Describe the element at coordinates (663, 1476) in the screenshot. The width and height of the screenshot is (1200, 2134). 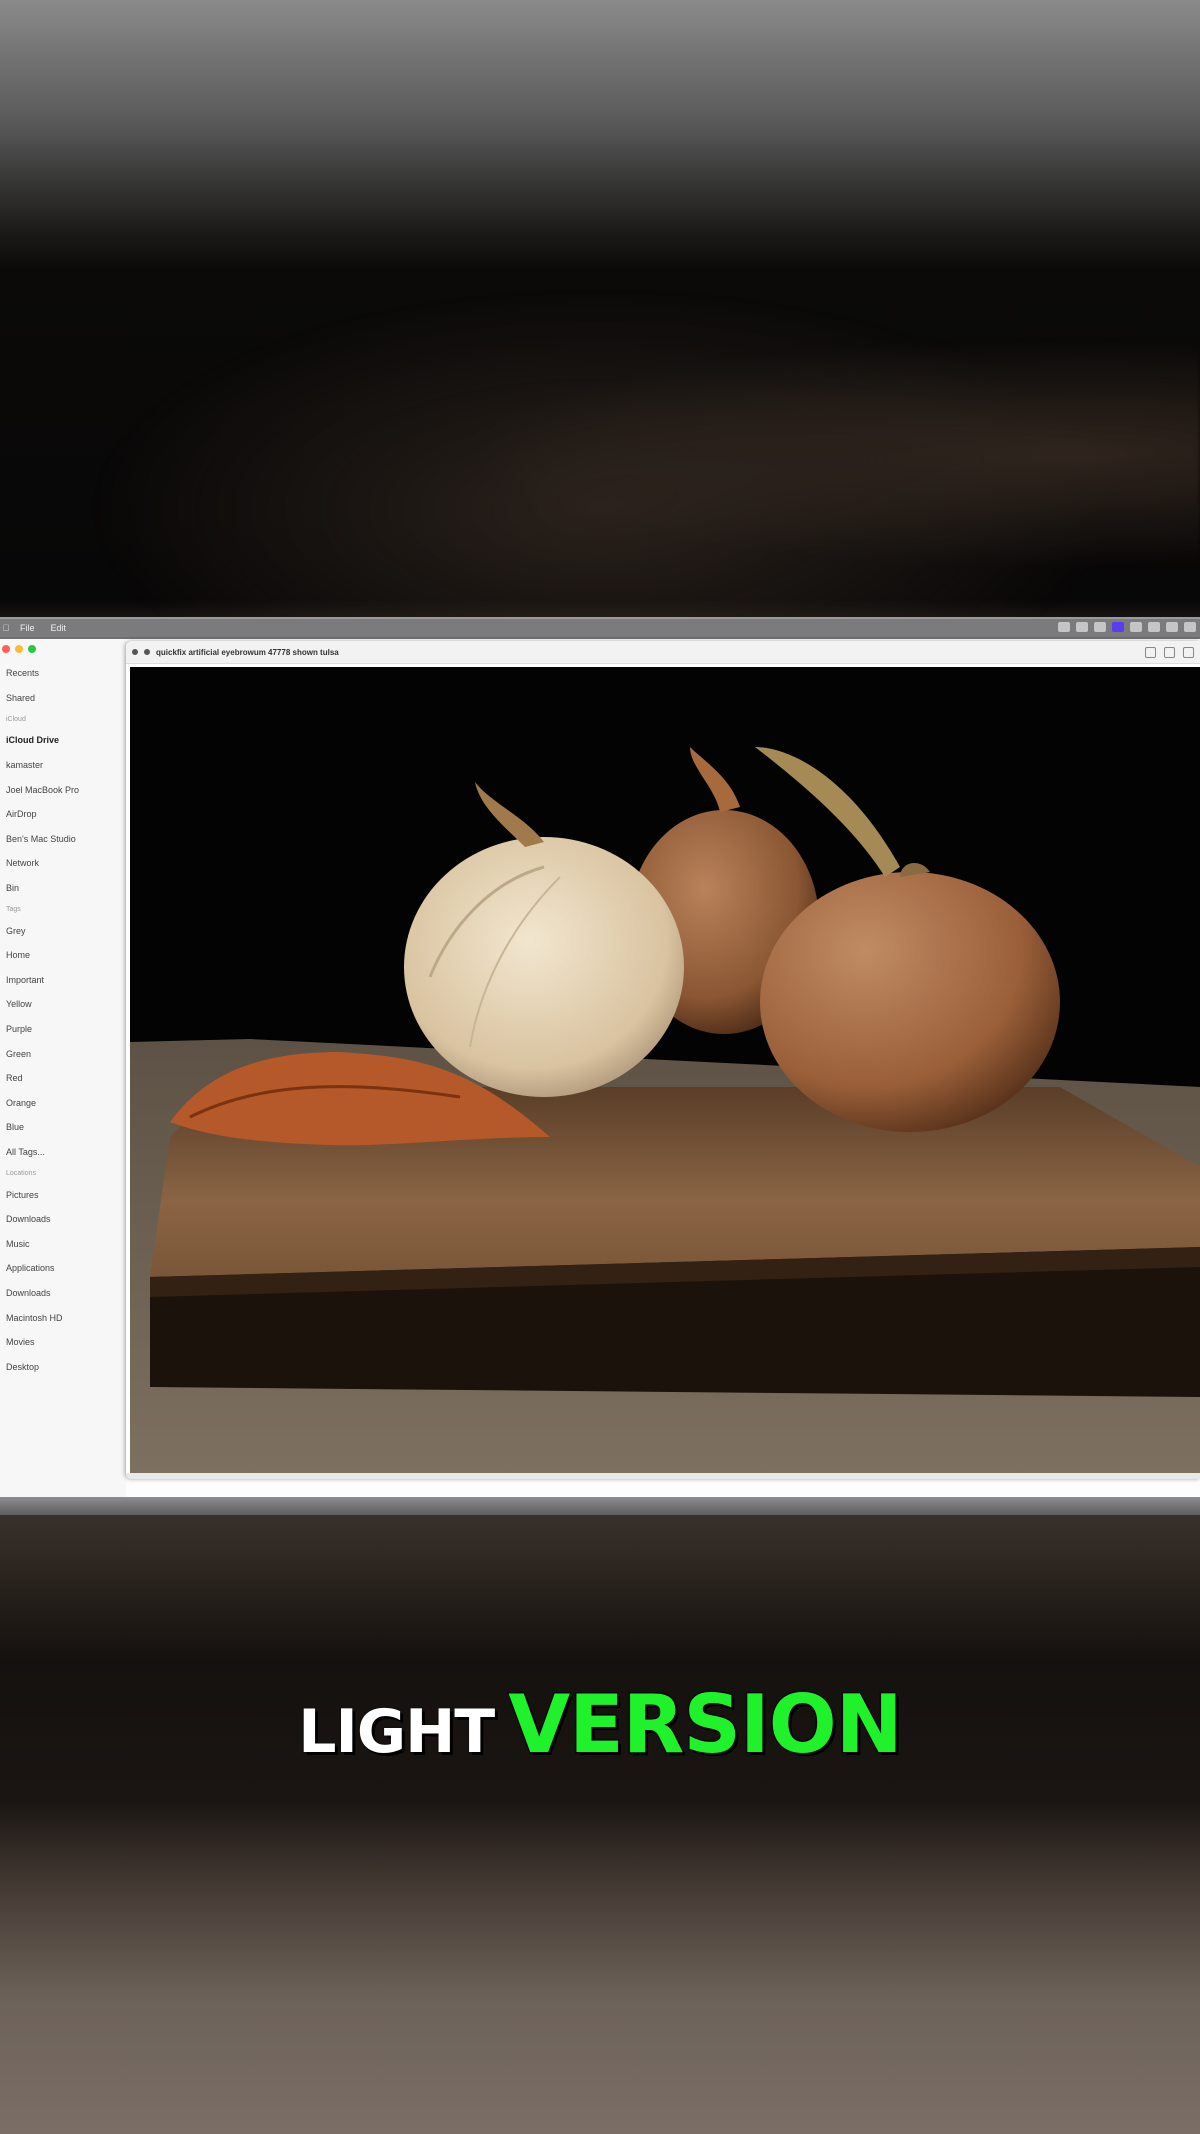
I see `preview-footer` at that location.